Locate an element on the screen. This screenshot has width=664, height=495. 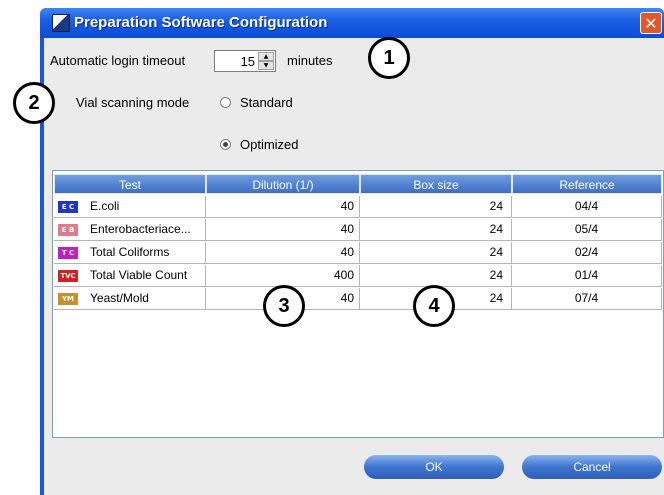
radio-standard is located at coordinates (225, 102).